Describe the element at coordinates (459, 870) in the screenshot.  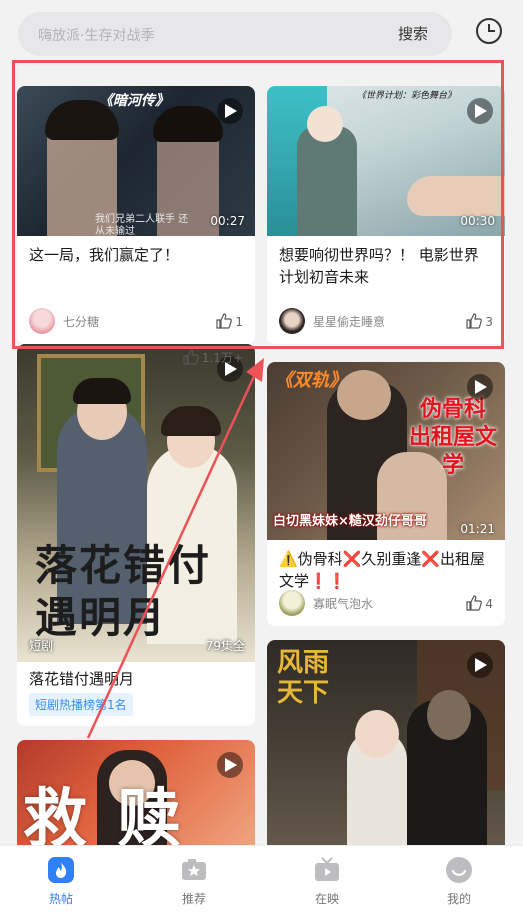
I see `smile-face-icon` at that location.